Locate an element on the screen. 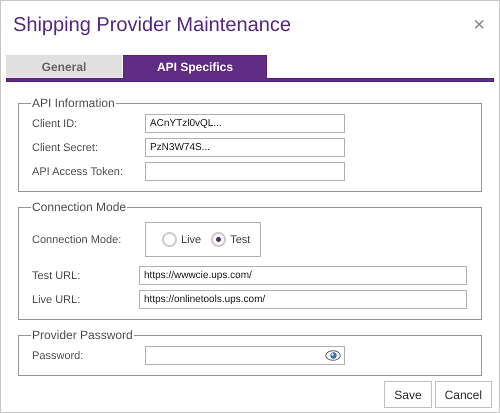 Image resolution: width=500 pixels, height=413 pixels. group-title: Provider Password is located at coordinates (82, 335).